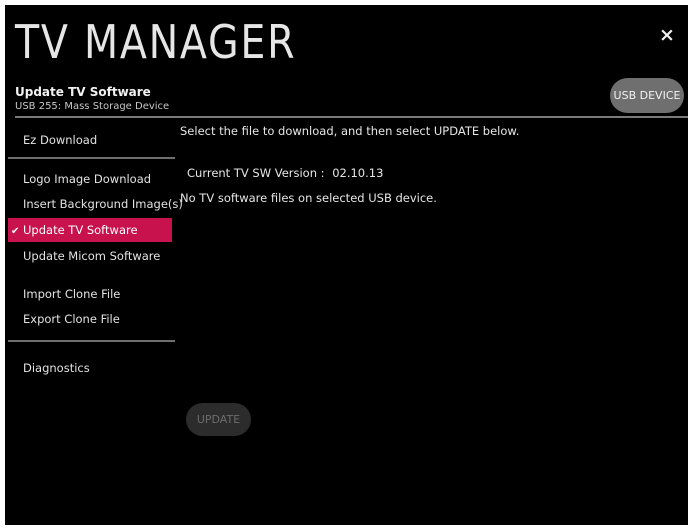  I want to click on version-value: 02.10.13, so click(358, 173).